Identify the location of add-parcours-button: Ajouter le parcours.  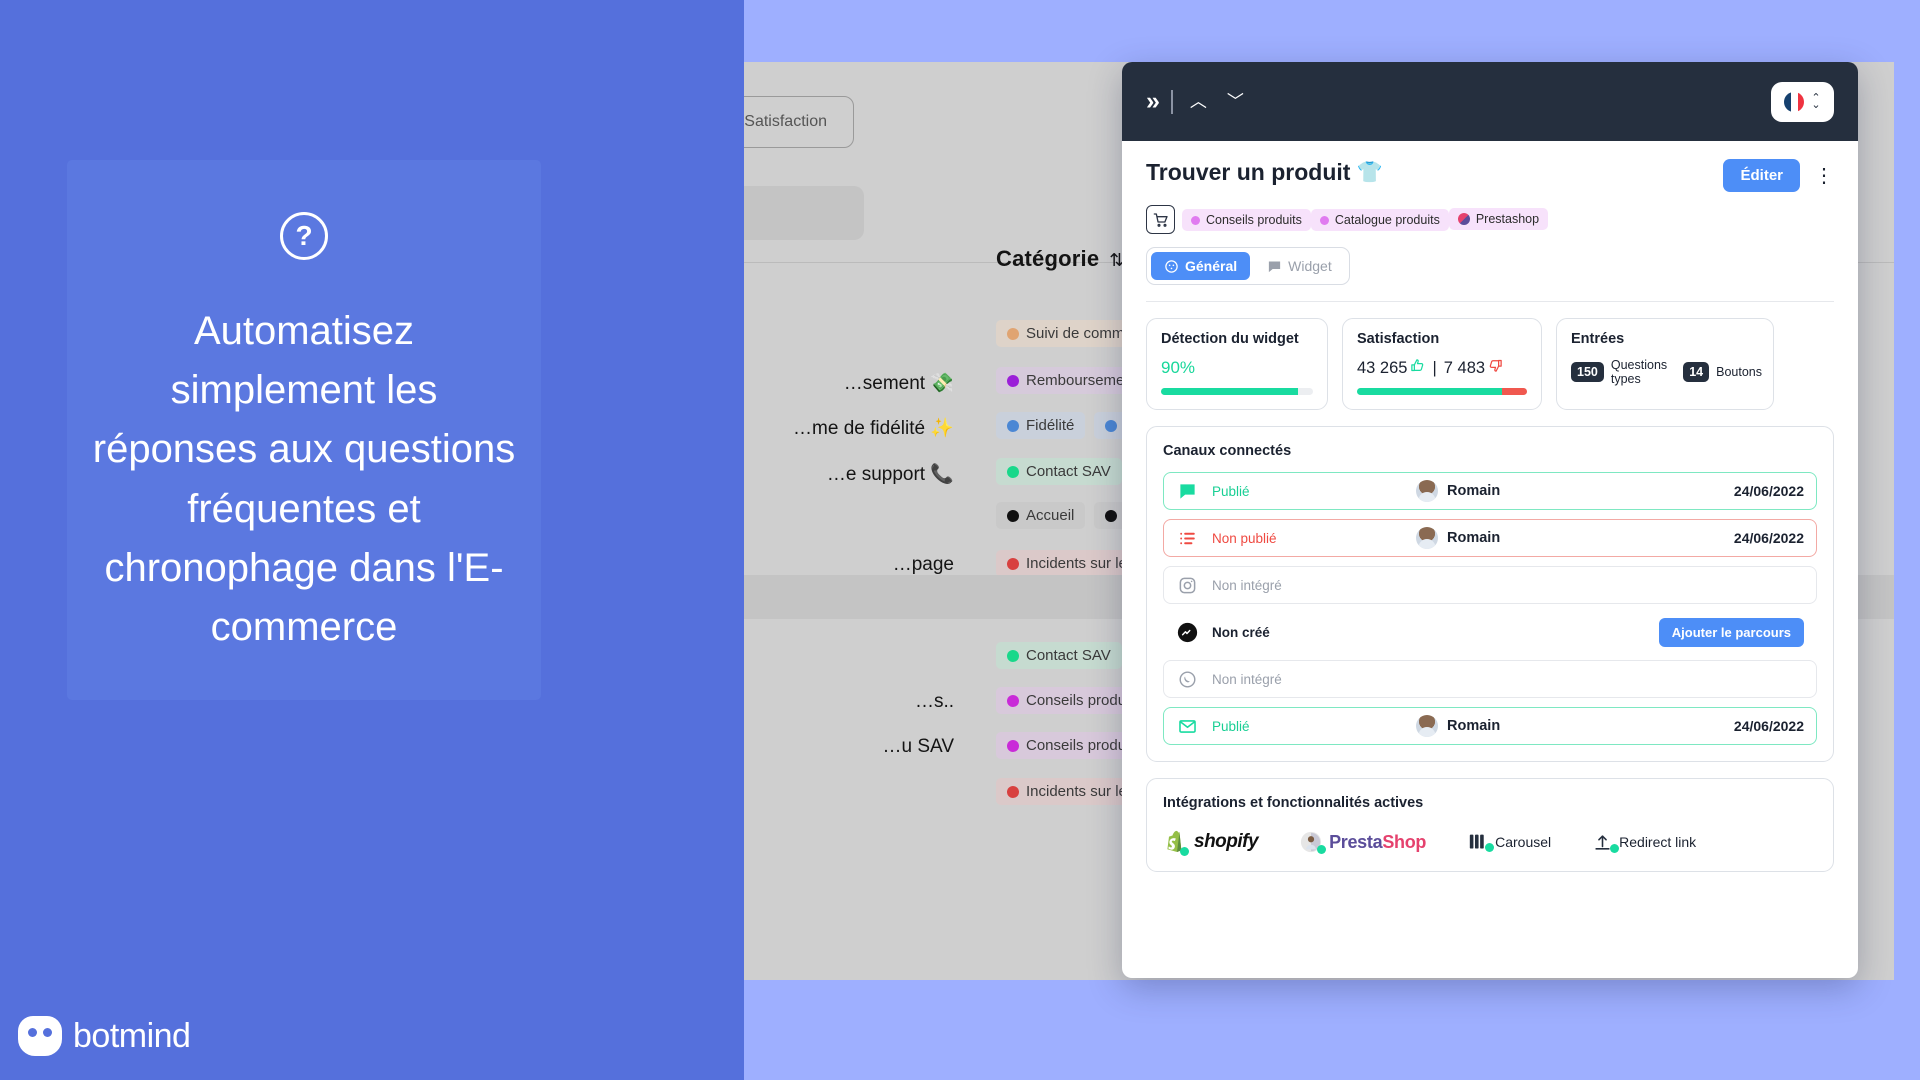
(1731, 632).